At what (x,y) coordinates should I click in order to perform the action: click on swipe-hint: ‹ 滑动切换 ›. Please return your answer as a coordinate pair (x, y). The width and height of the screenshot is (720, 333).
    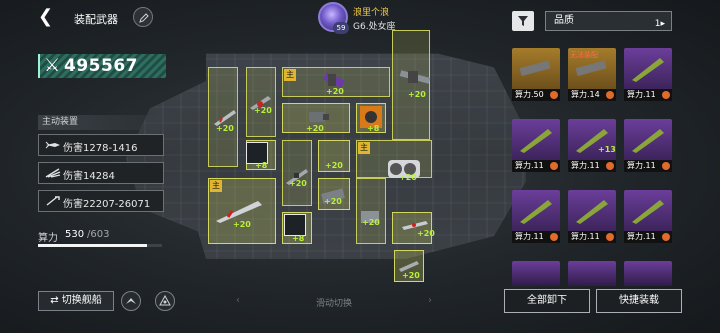
    Looking at the image, I should click on (334, 302).